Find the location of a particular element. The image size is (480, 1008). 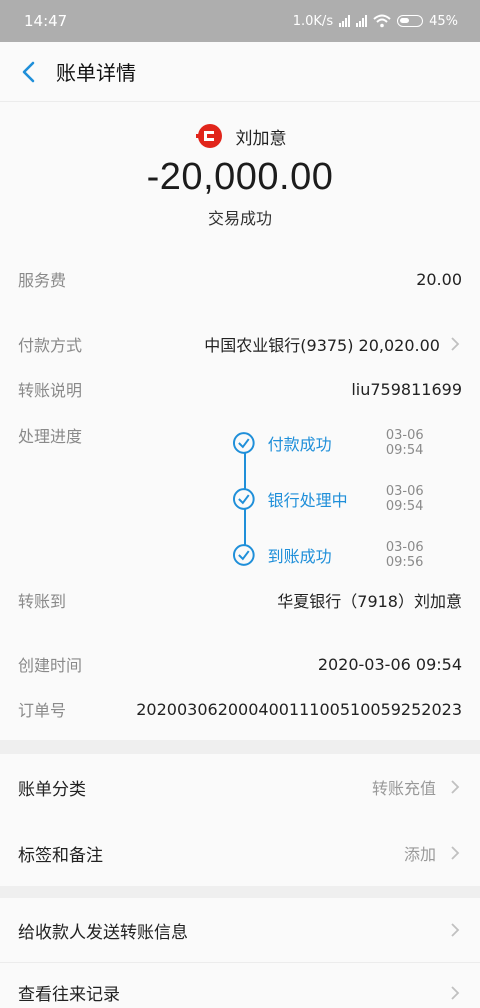

order-number-row: 订单号 20200306200040011100510059252023 is located at coordinates (240, 709).